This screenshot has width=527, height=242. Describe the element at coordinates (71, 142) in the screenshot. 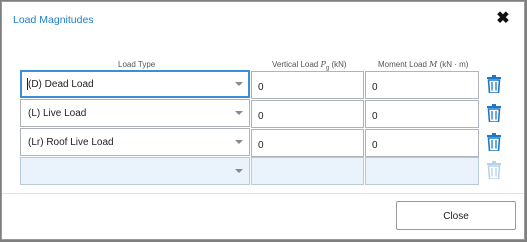

I see `load-type-value: (Lr) Roof Live Load` at that location.